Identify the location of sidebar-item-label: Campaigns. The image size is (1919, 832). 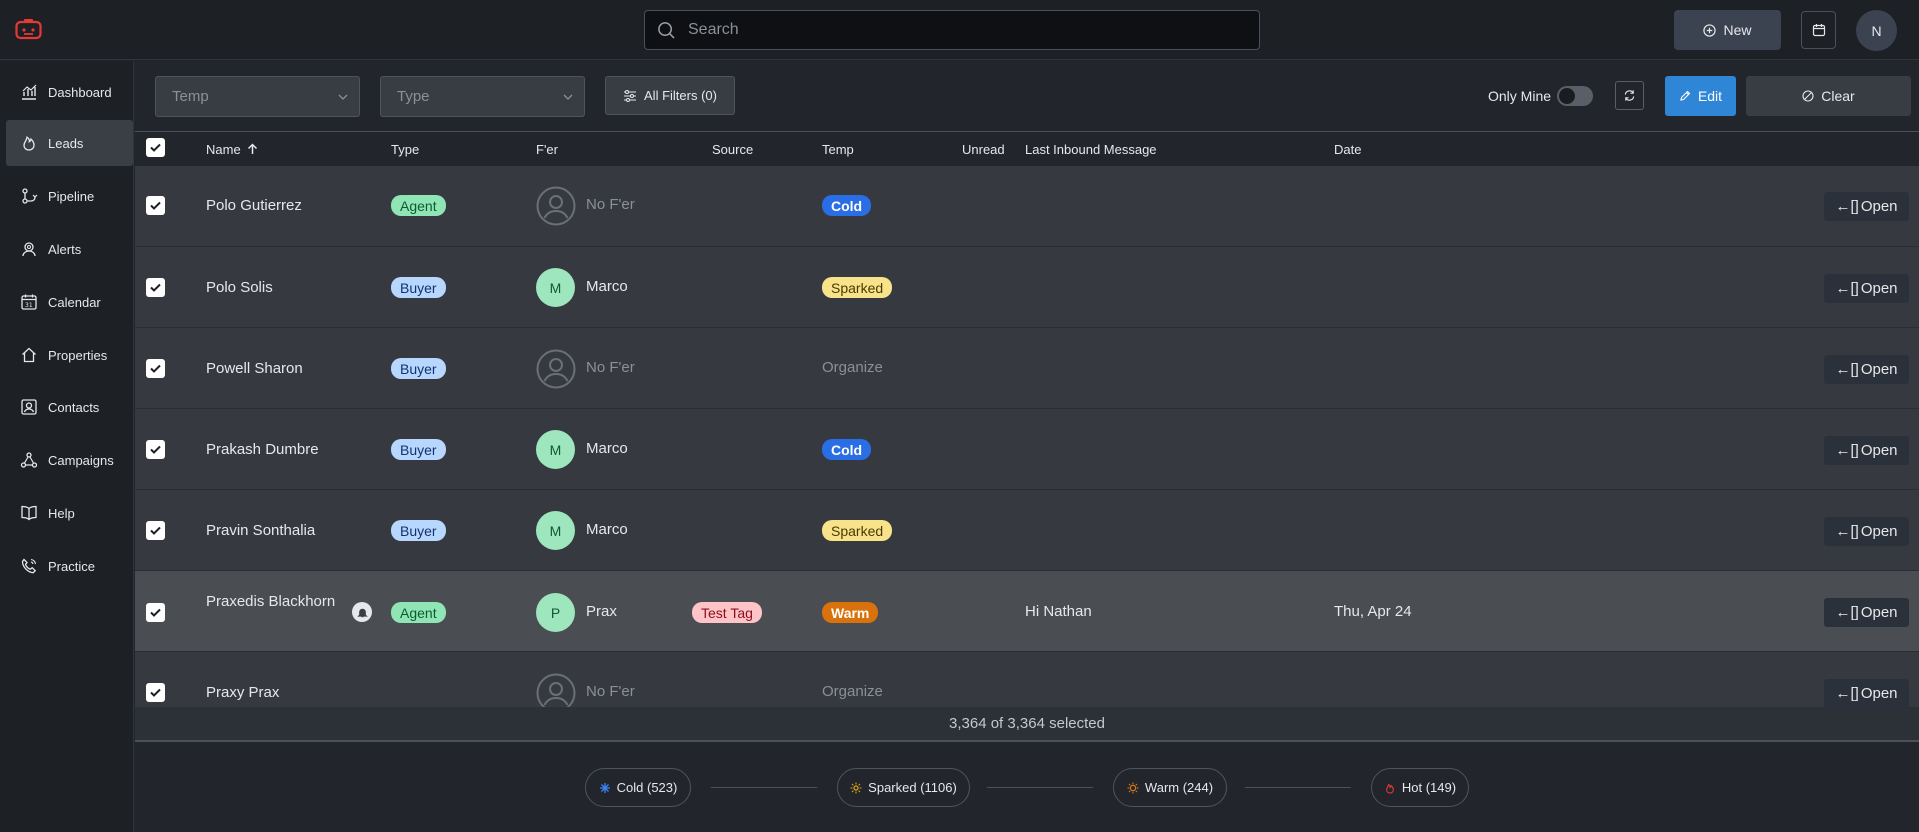
(81, 460).